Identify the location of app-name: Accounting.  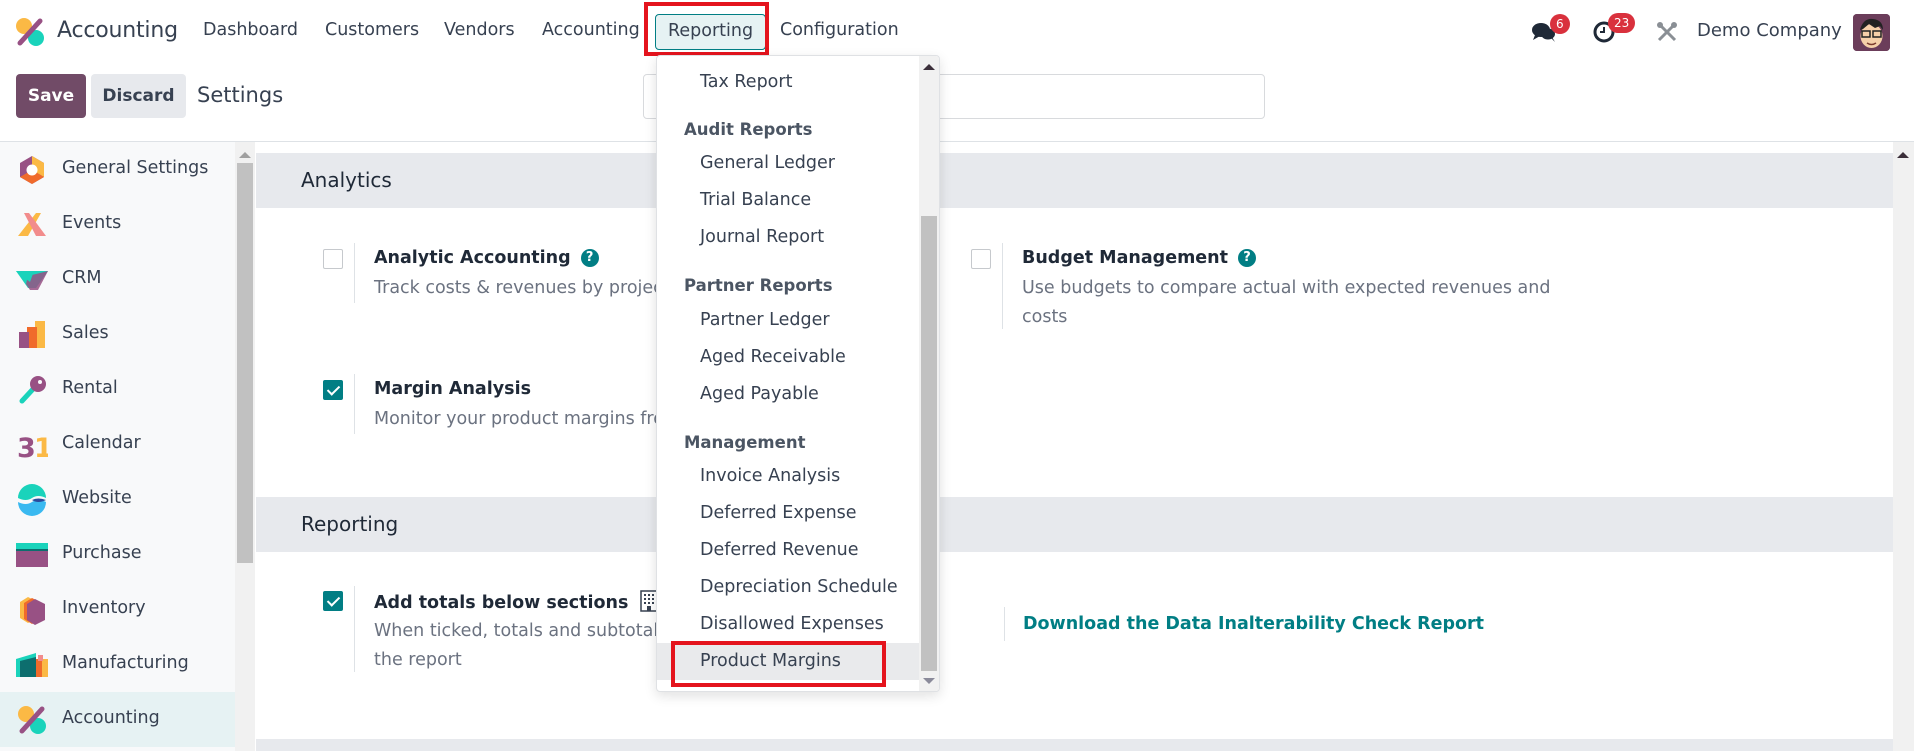
(117, 30).